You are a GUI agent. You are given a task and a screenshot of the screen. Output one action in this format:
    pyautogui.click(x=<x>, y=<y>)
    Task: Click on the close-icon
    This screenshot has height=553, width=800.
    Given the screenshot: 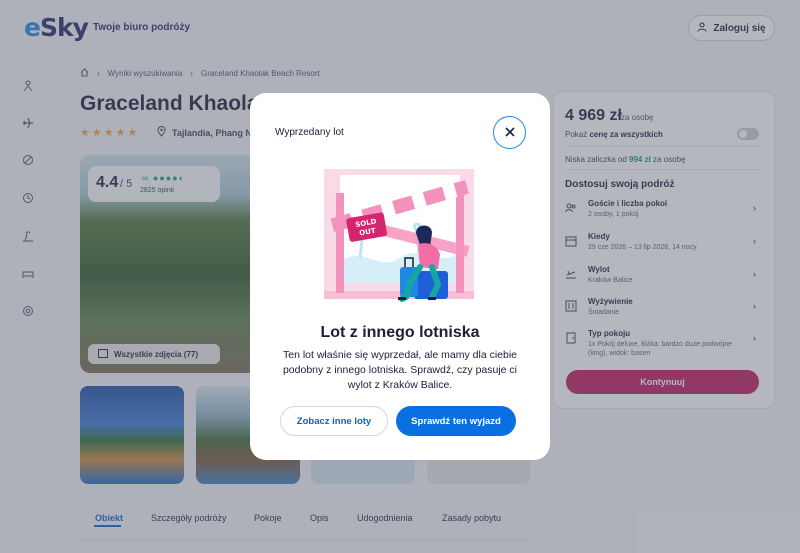 What is the action you would take?
    pyautogui.click(x=509, y=133)
    